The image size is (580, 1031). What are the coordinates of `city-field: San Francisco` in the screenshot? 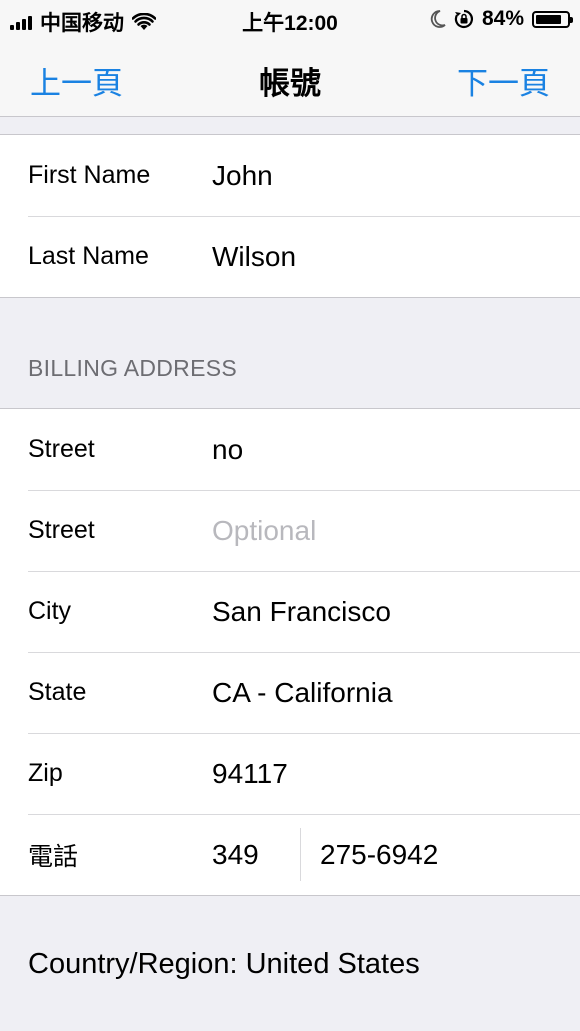 It's located at (301, 612).